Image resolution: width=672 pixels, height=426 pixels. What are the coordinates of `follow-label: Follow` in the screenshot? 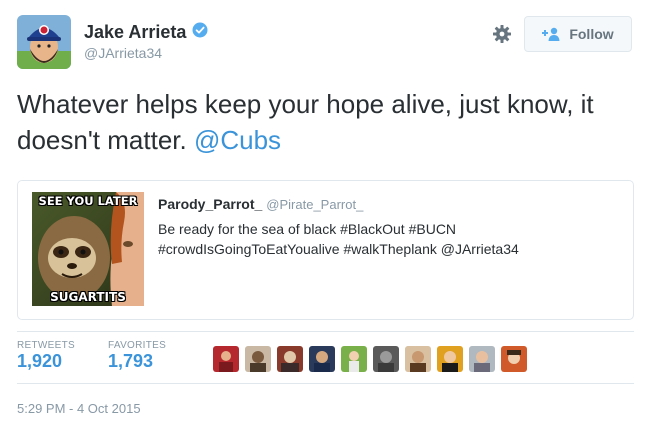 It's located at (591, 34).